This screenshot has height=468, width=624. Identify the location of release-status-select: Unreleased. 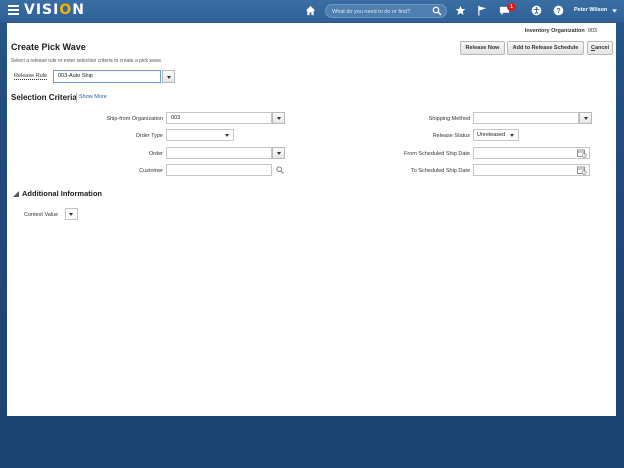
(496, 135).